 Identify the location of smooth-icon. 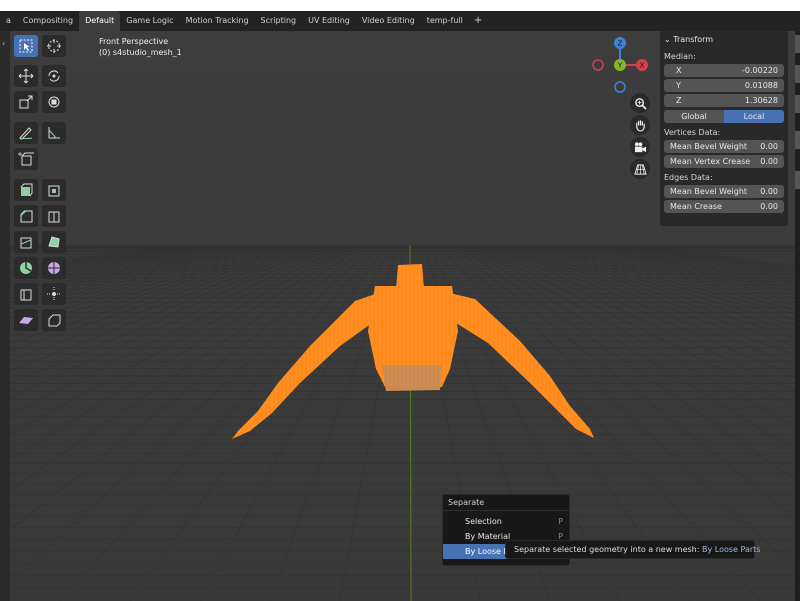
(54, 268).